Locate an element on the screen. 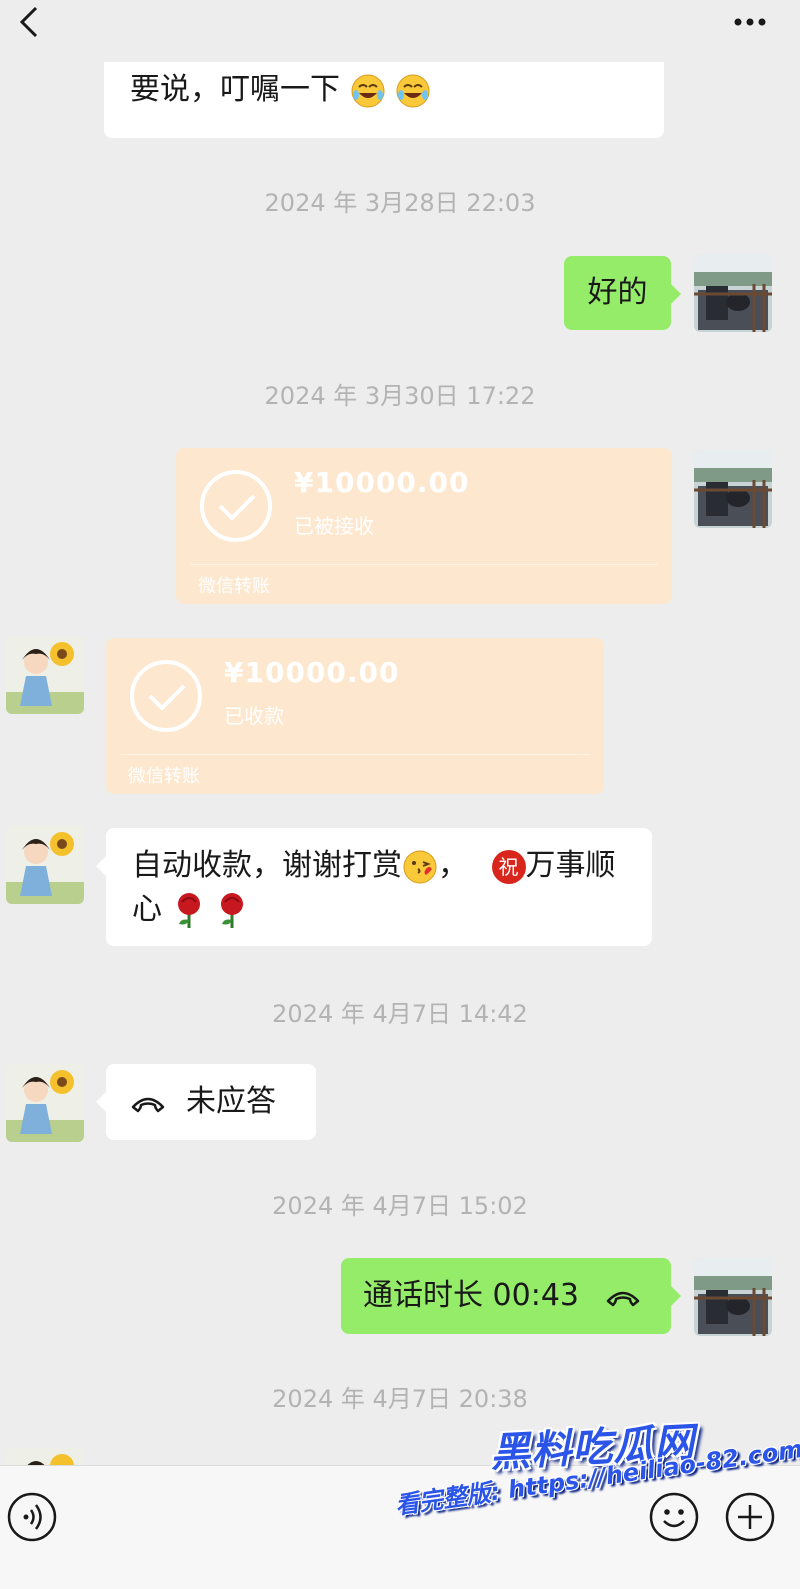  message-text: 好的 is located at coordinates (617, 292).